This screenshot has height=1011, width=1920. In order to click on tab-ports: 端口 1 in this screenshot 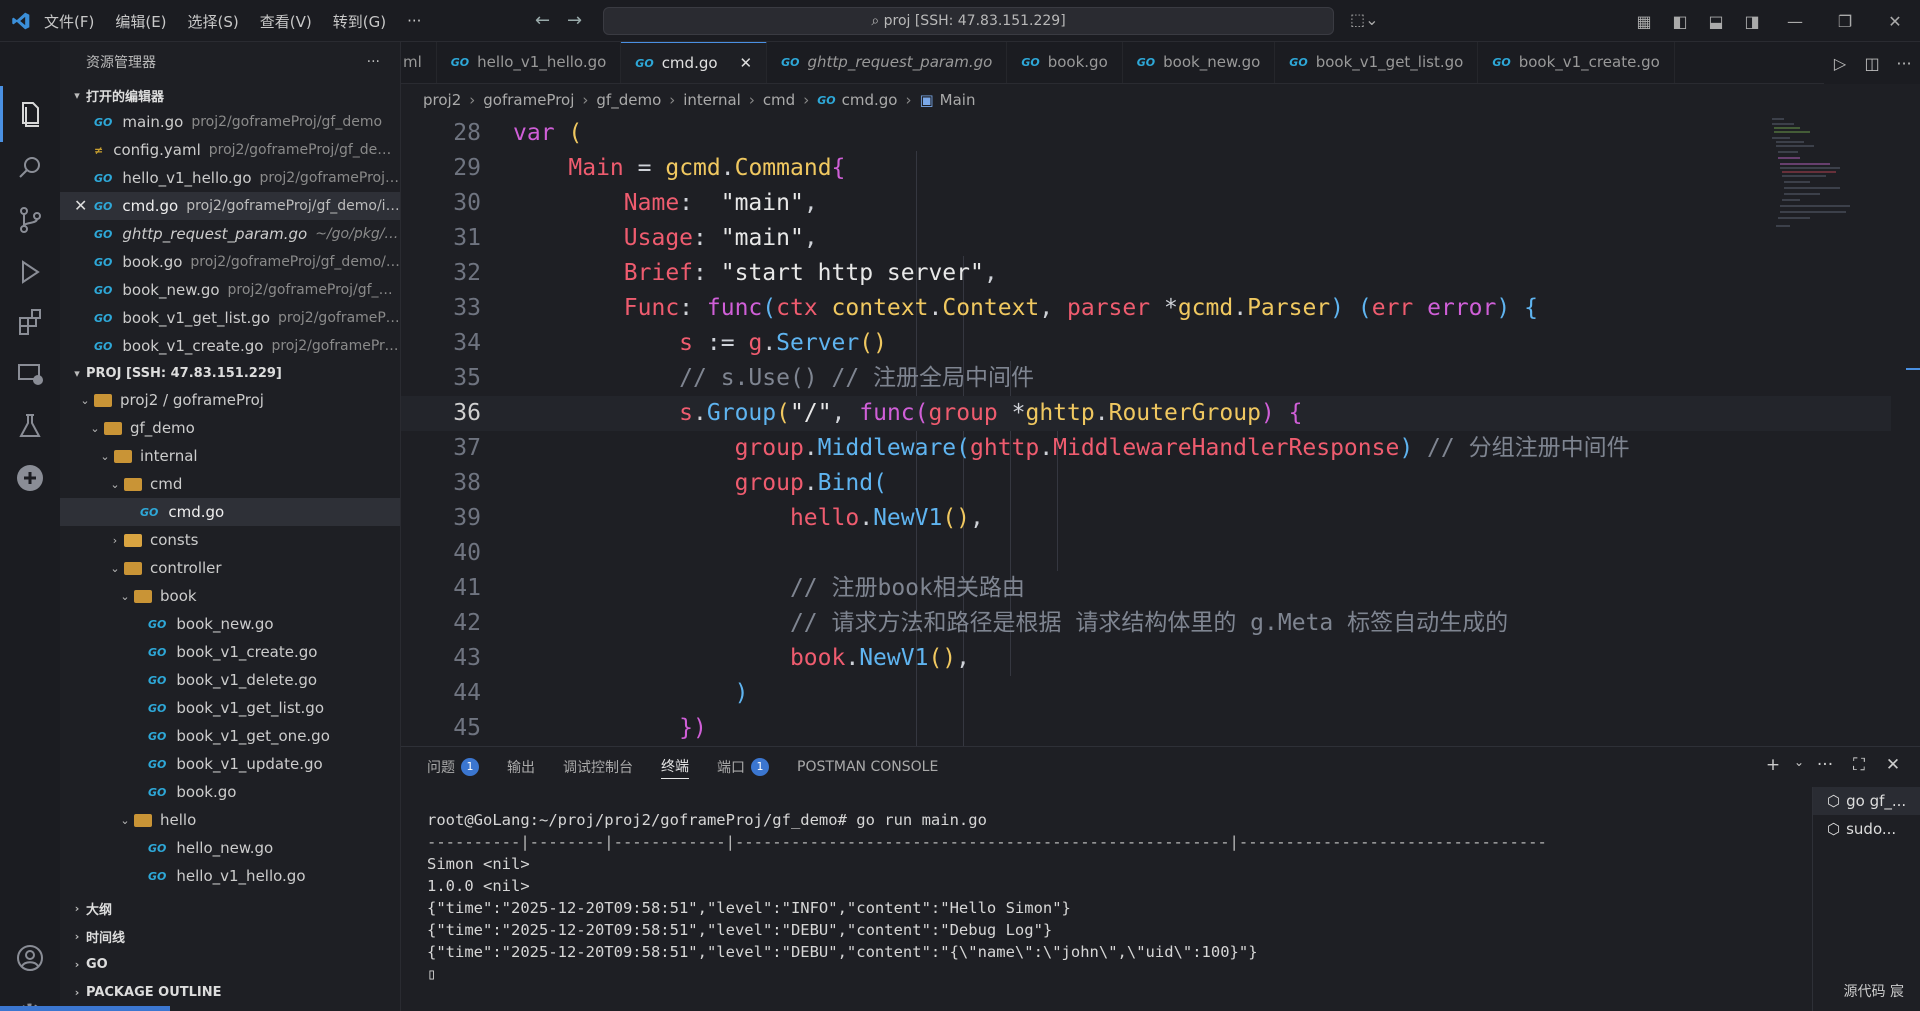, I will do `click(743, 767)`.